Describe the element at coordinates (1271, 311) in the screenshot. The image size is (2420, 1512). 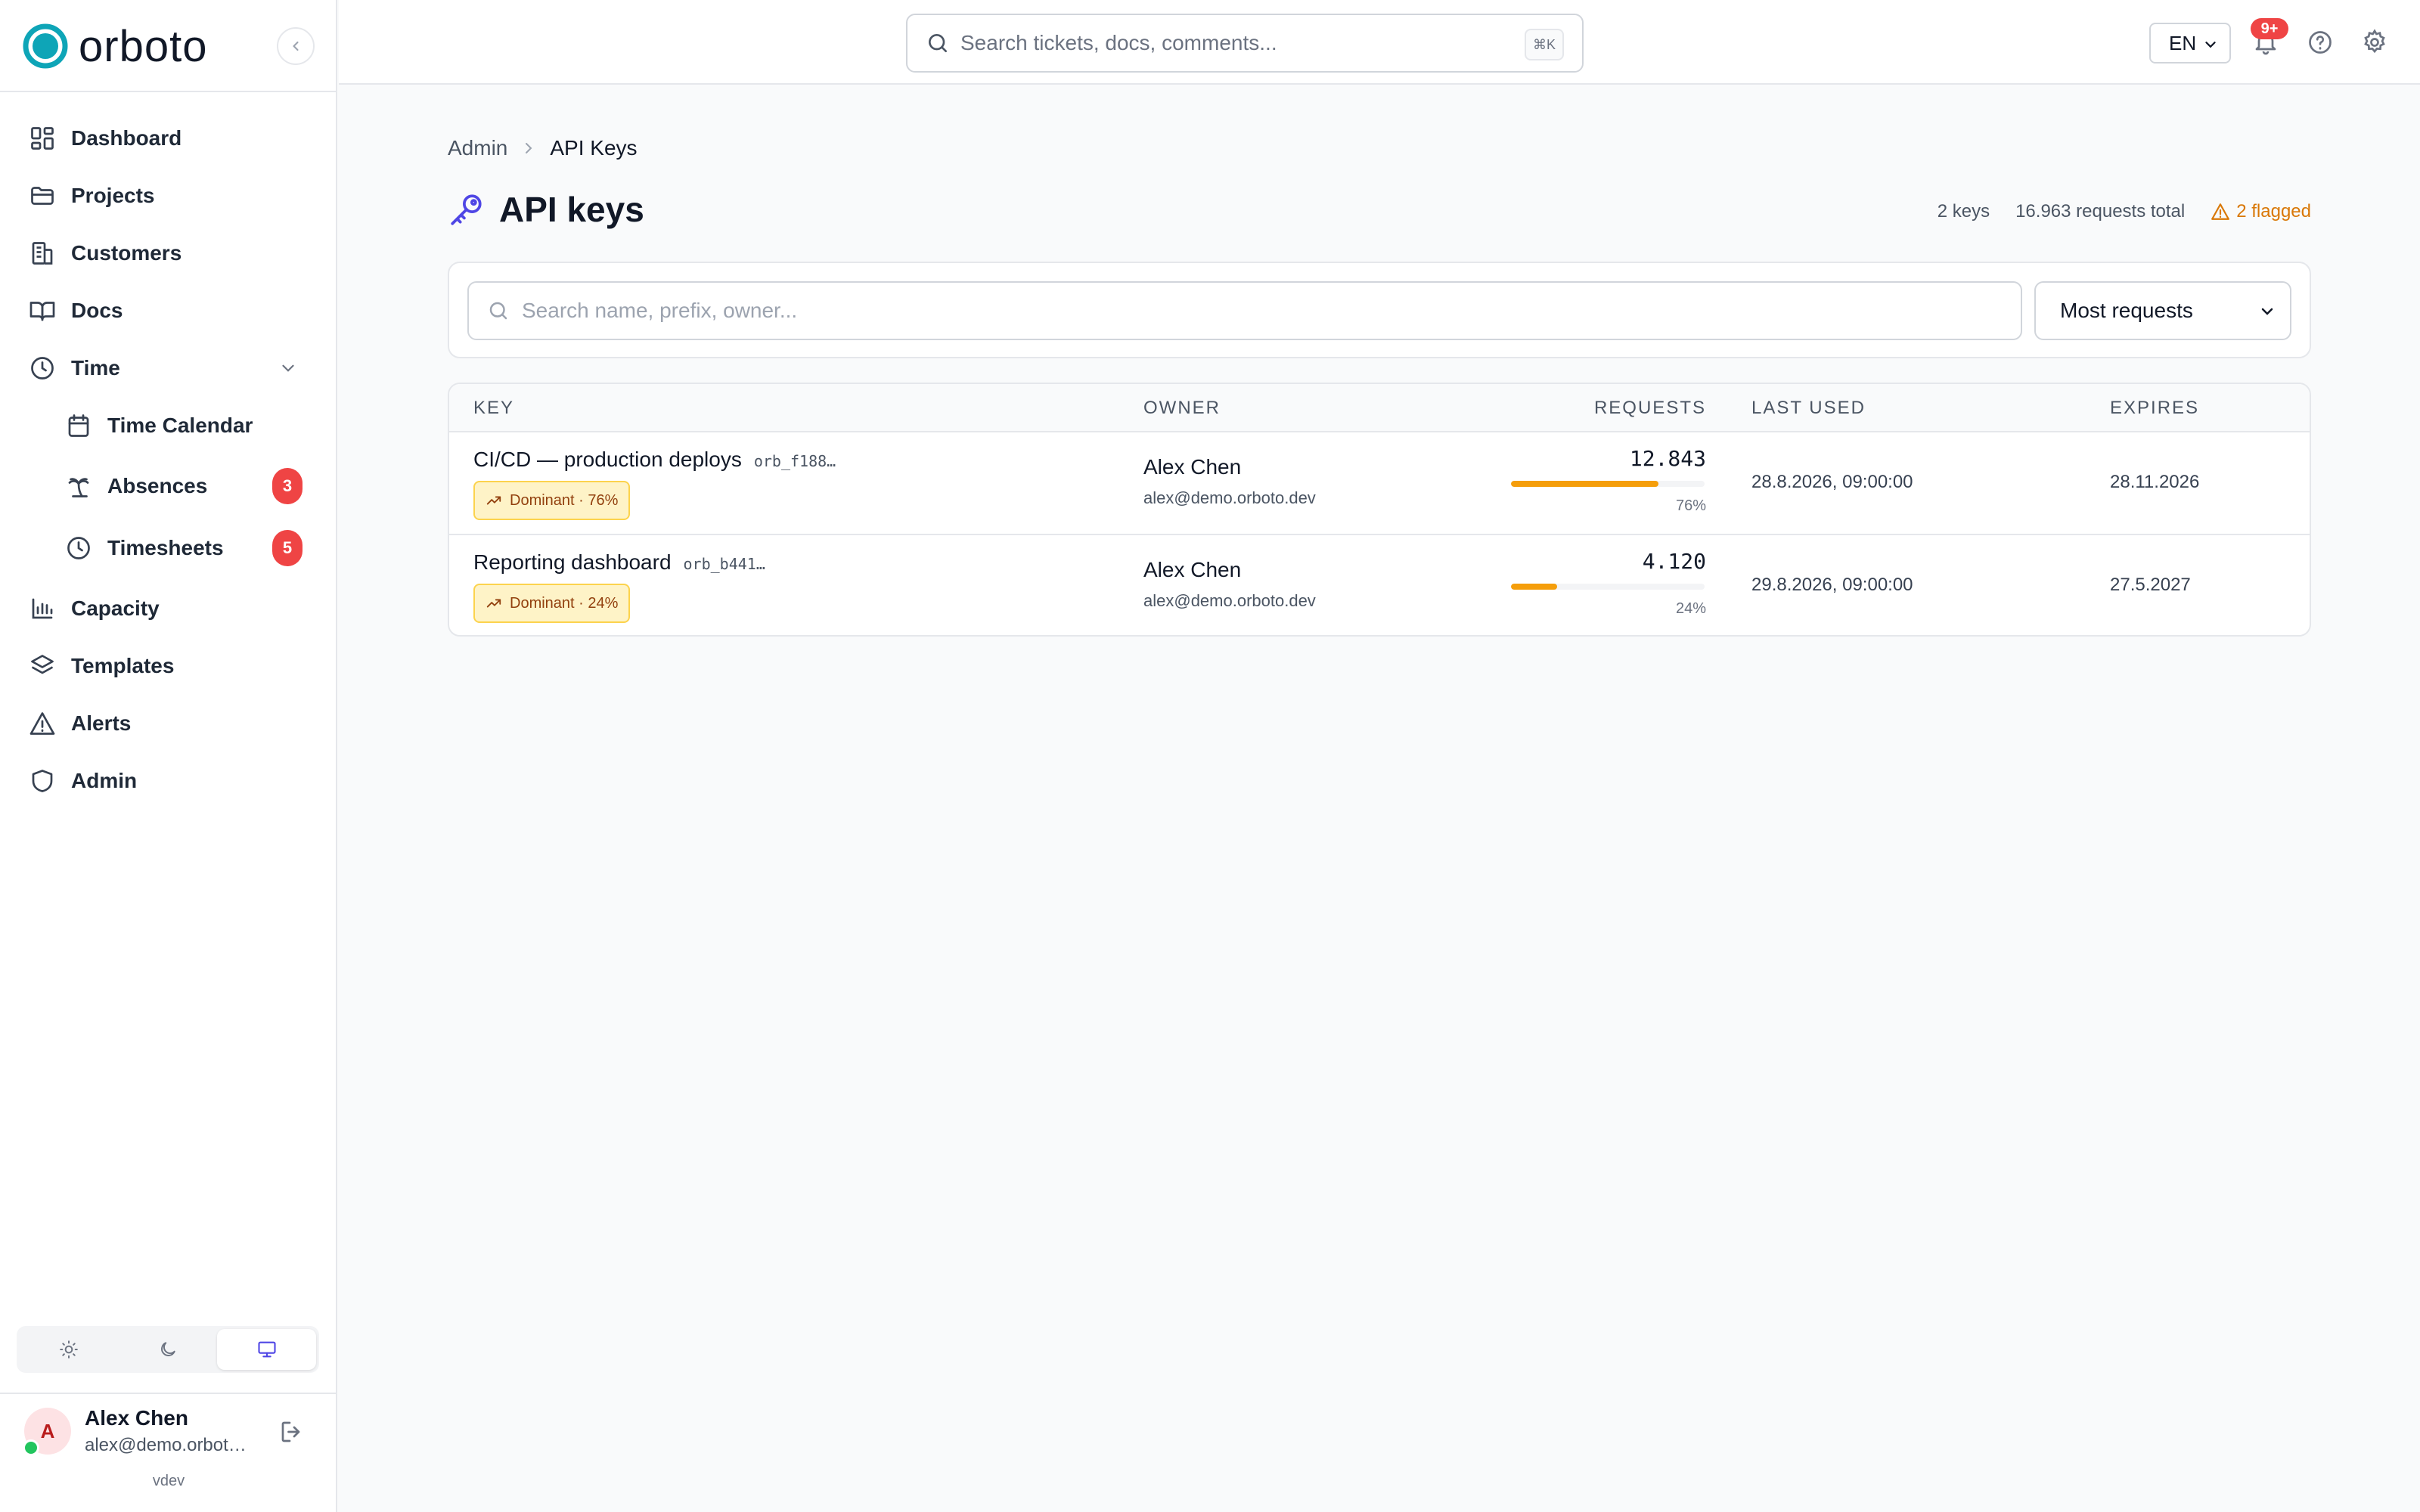
I see `key-search-input` at that location.